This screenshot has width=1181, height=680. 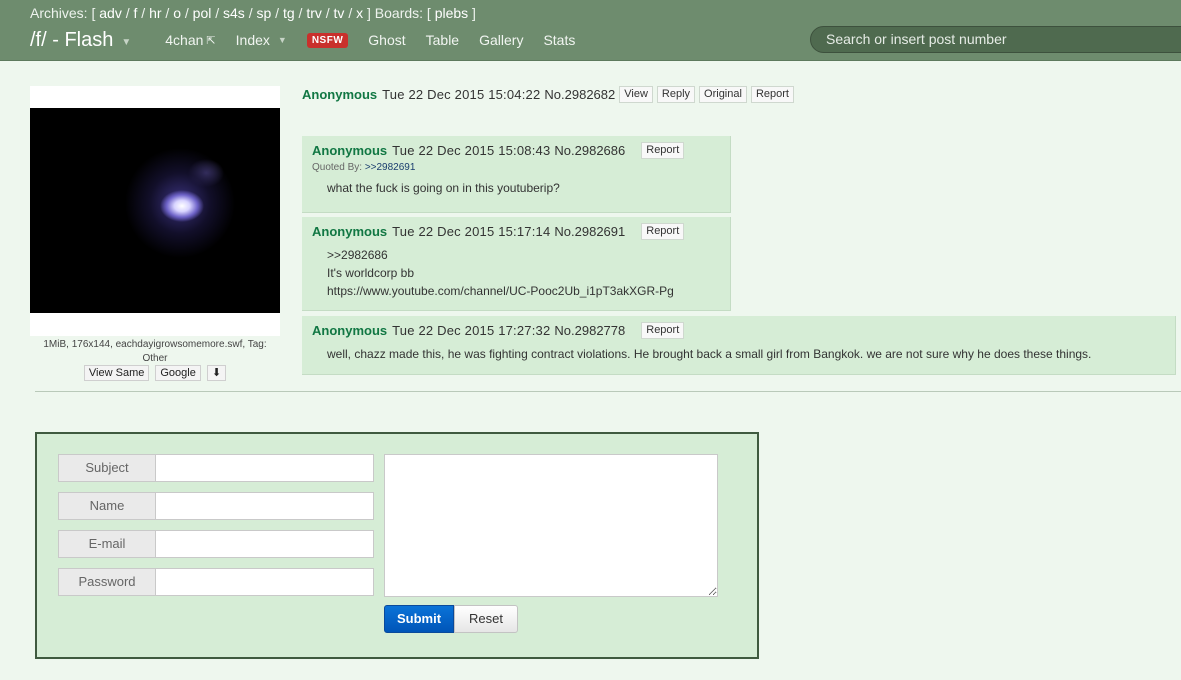 What do you see at coordinates (636, 94) in the screenshot?
I see `view-button: View` at bounding box center [636, 94].